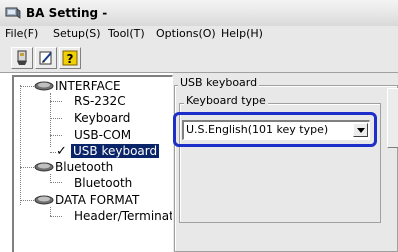  Describe the element at coordinates (186, 33) in the screenshot. I see `menu-options: Options(O)` at that location.